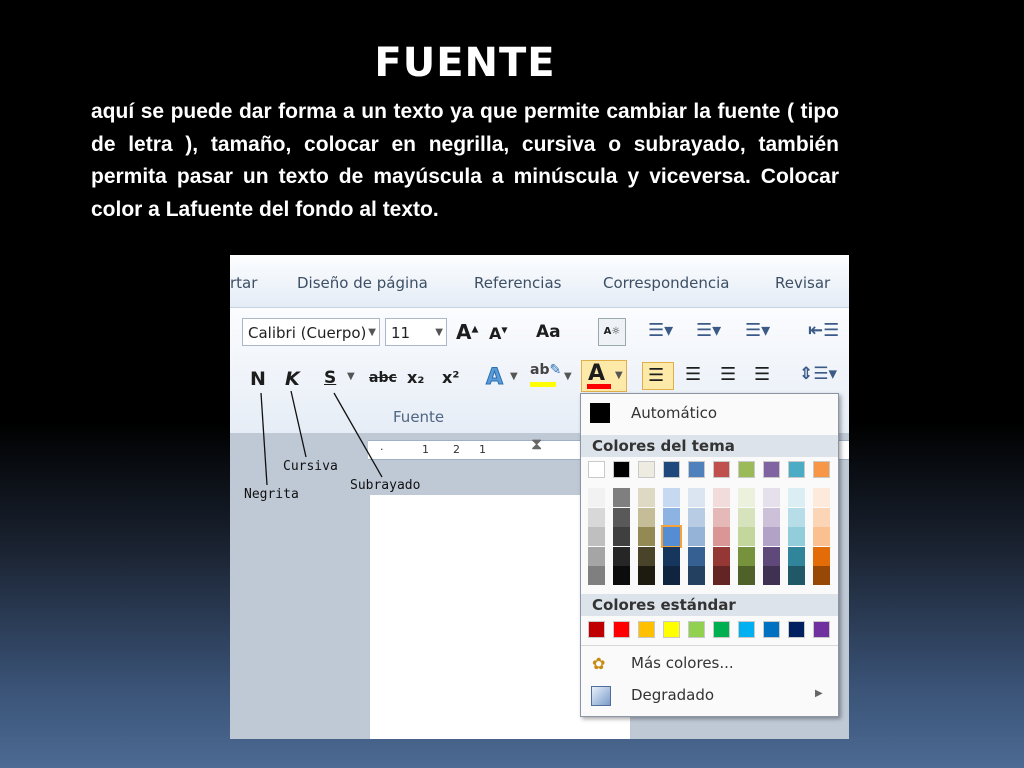  Describe the element at coordinates (271, 494) in the screenshot. I see `annotation-negrita: Negrita` at that location.